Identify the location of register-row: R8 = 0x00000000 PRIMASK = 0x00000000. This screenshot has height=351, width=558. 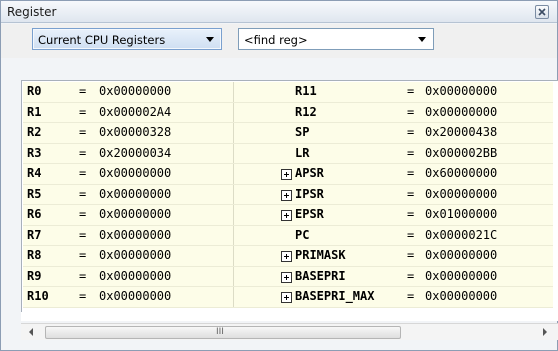
(288, 256).